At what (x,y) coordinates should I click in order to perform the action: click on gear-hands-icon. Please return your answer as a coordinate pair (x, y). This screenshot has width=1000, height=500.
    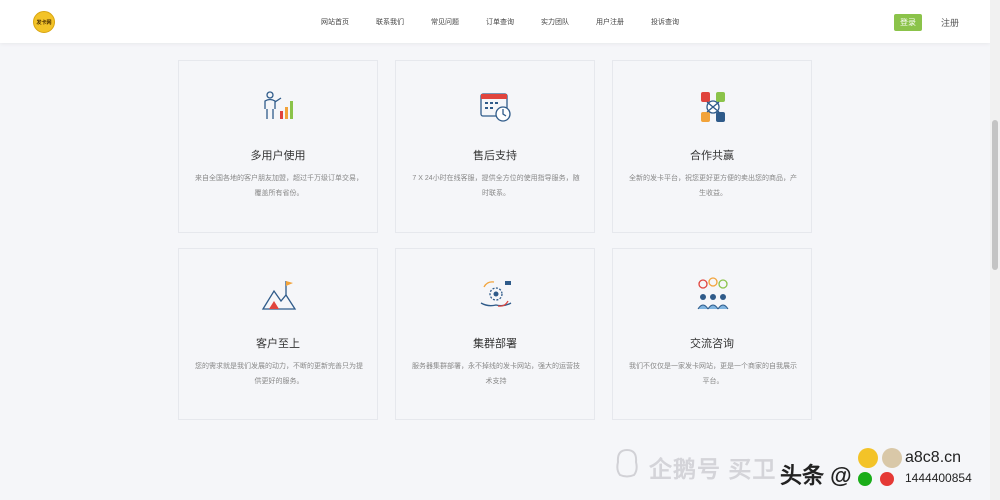
    Looking at the image, I should click on (496, 294).